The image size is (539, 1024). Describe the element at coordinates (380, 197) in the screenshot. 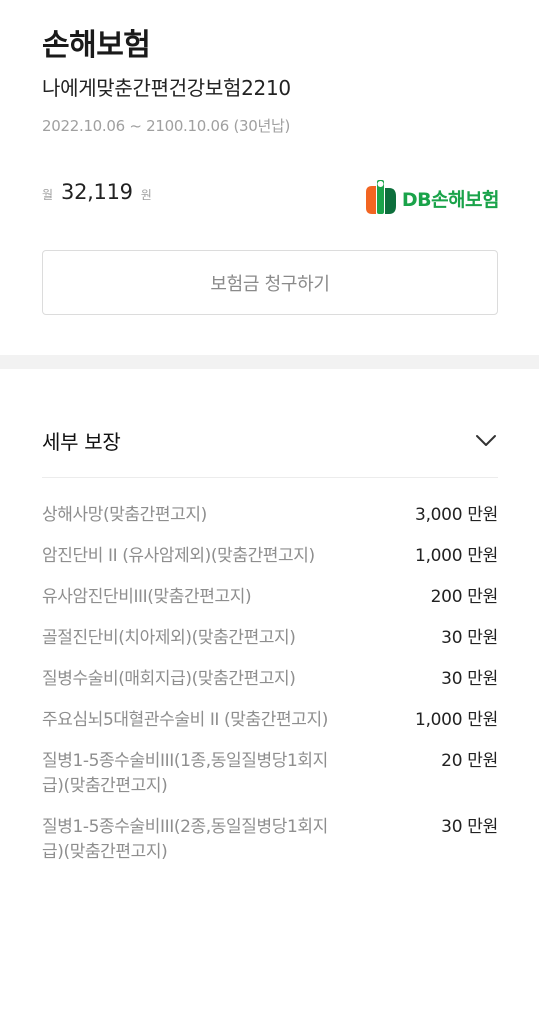

I see `db-logo-mark-icon` at that location.